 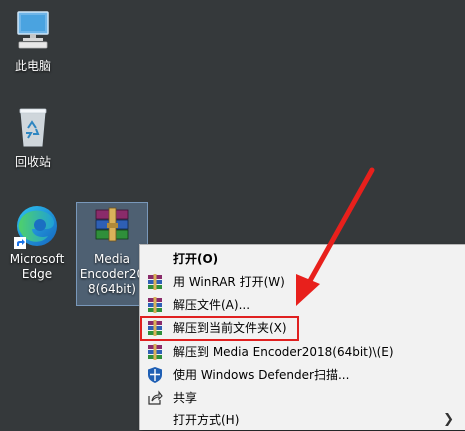 I want to click on annotation-arrow-icon, so click(x=335, y=236).